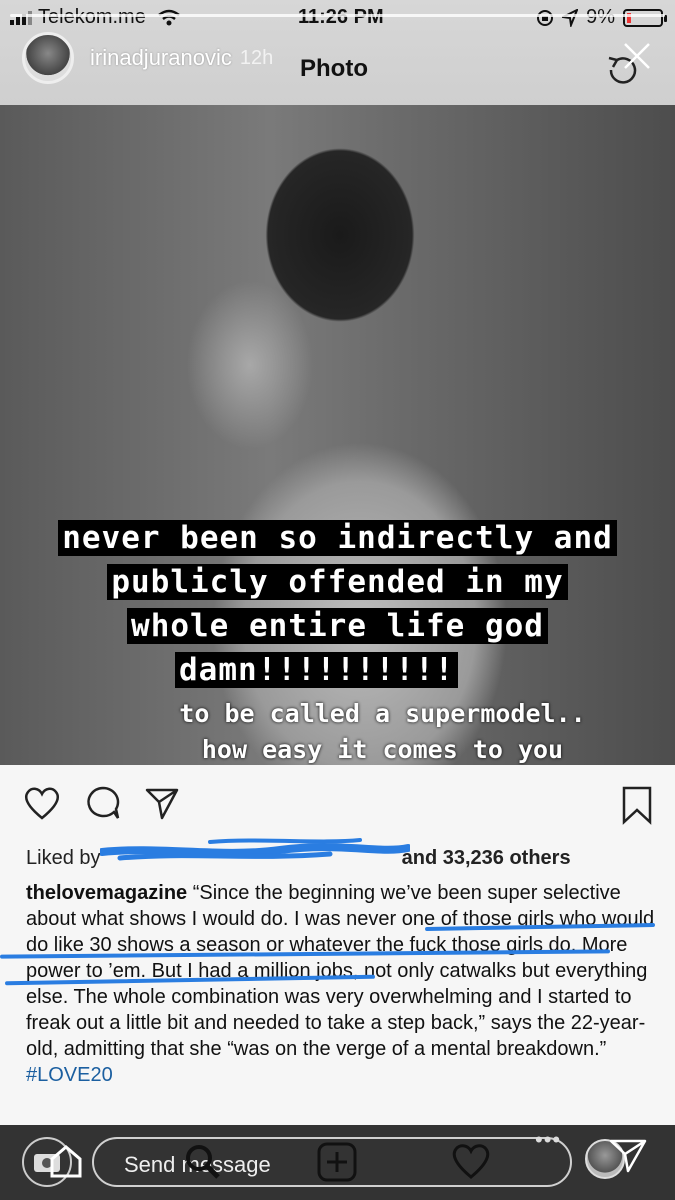 This screenshot has height=1200, width=675. I want to click on caption-hashtag: #LOVE20, so click(69, 1075).